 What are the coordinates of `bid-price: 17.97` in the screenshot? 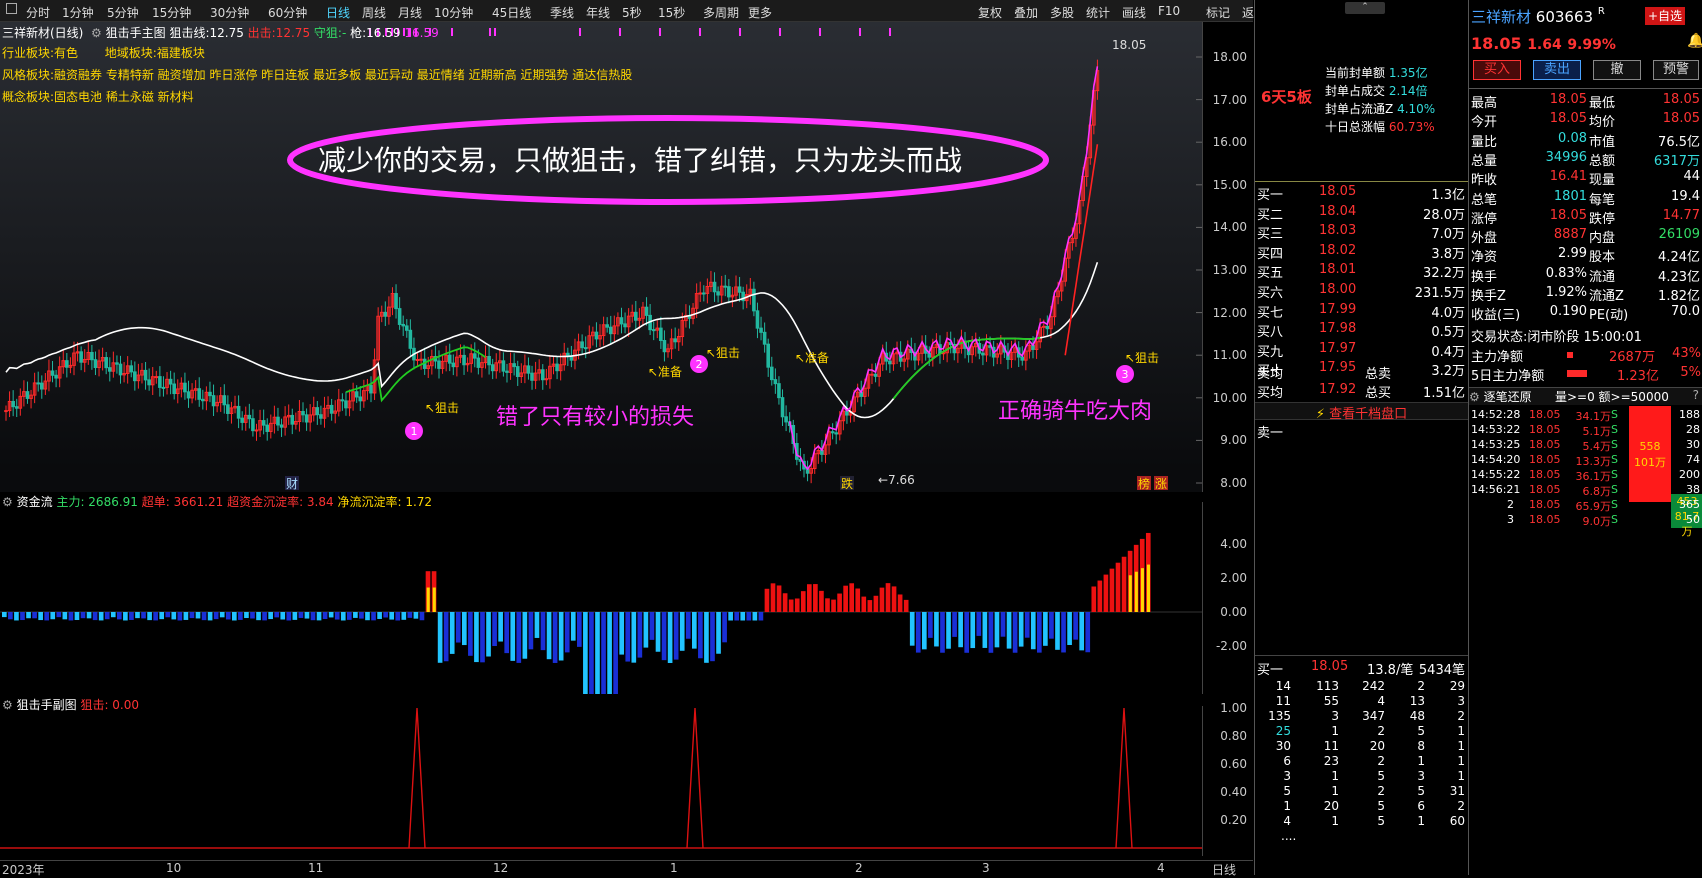 It's located at (1337, 350).